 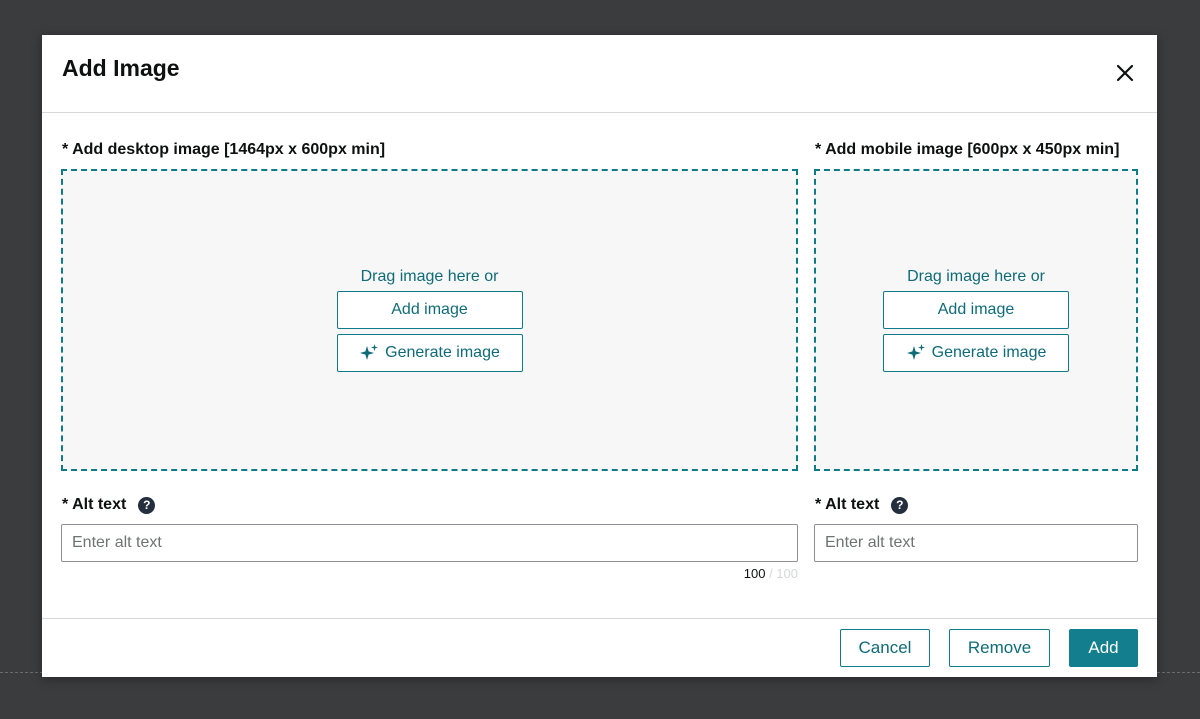 I want to click on add-button: Add, so click(x=1103, y=648).